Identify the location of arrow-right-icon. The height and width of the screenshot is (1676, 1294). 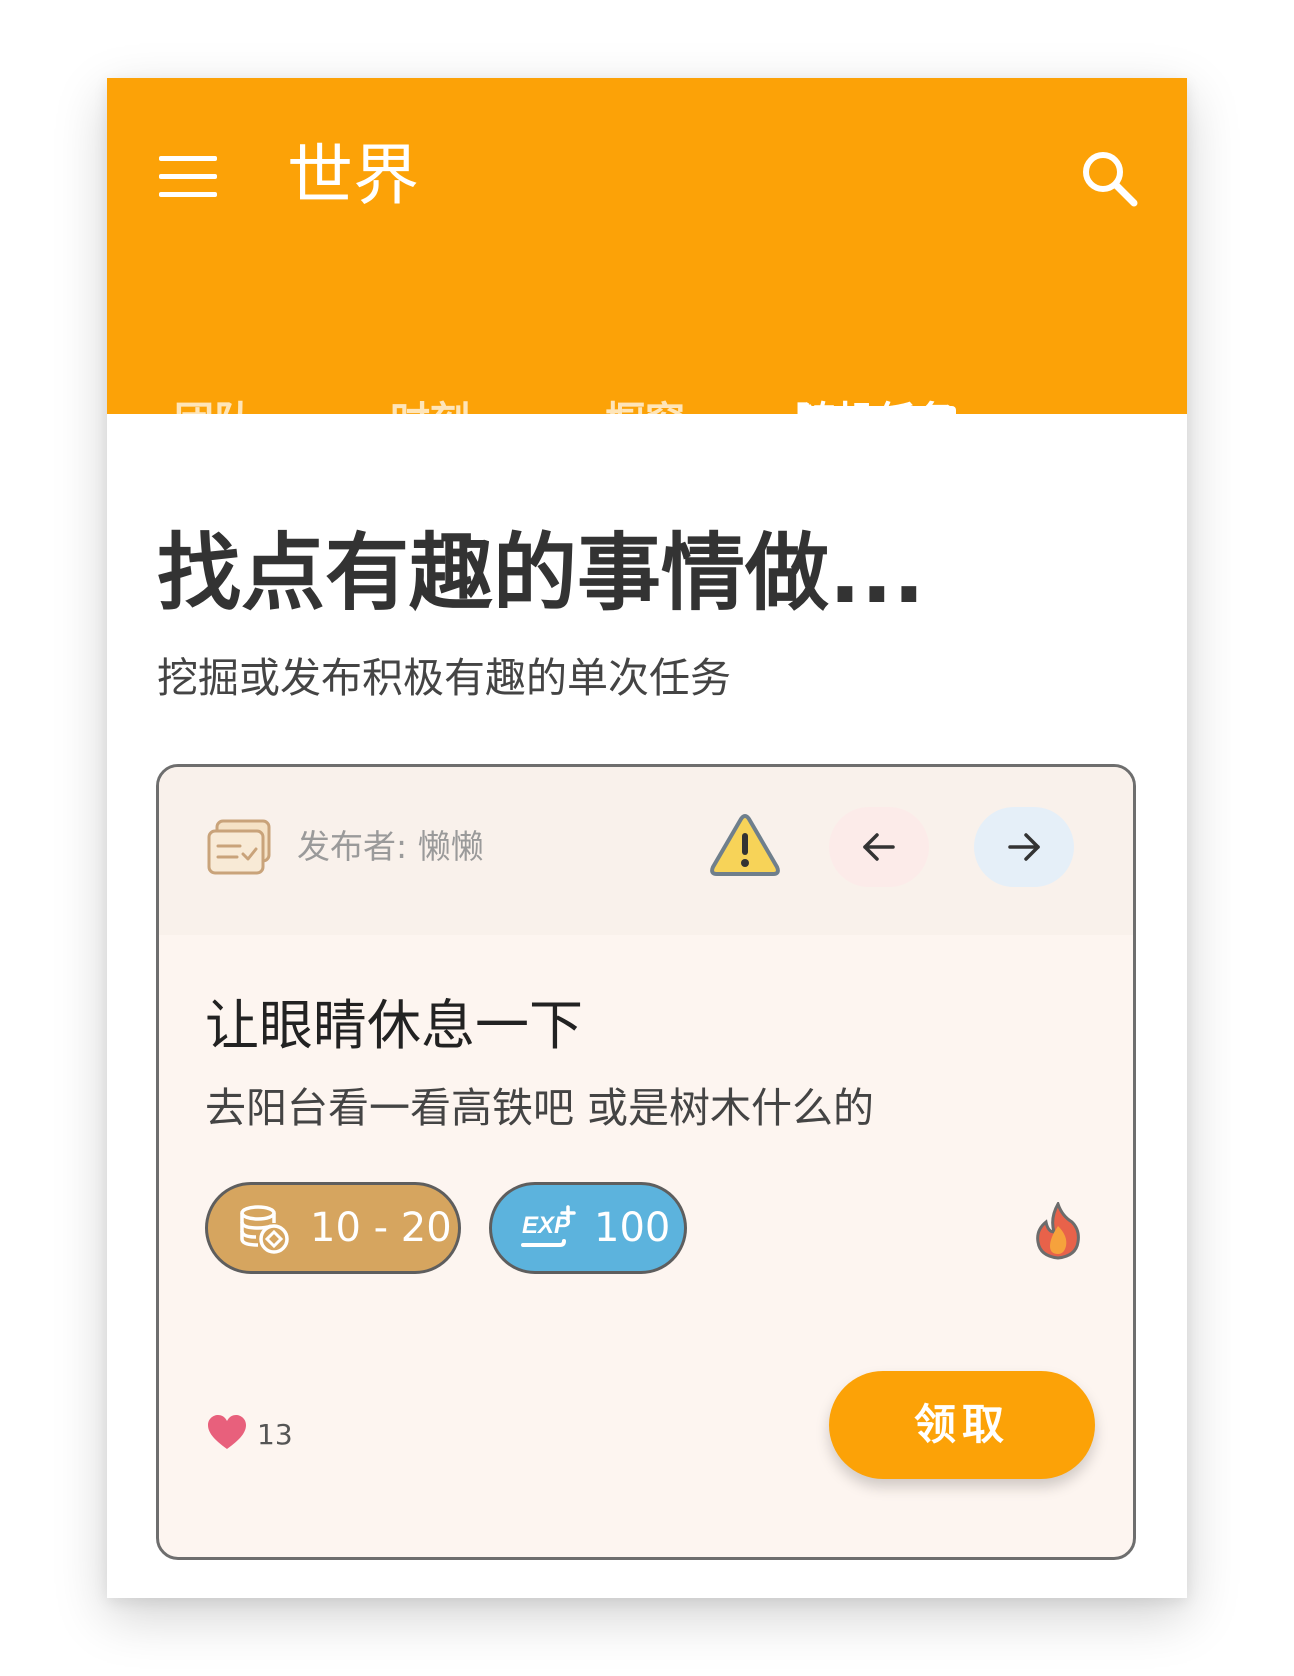
(1024, 847).